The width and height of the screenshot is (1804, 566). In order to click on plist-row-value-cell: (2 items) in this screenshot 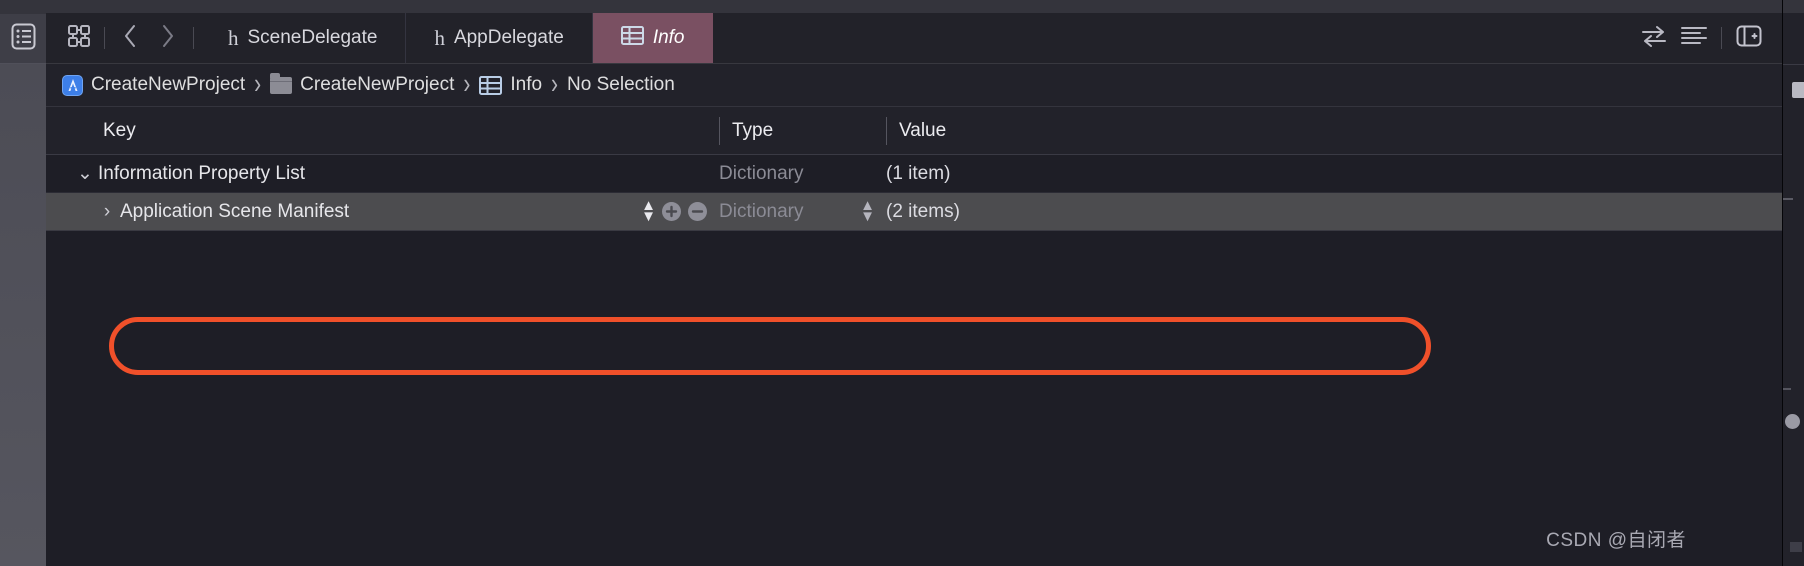, I will do `click(1334, 211)`.